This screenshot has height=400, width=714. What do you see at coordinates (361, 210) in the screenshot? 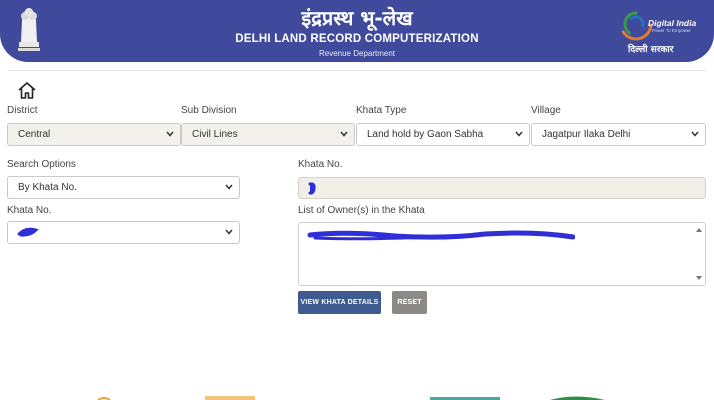
I see `owners-list-label: List of Owner(s) in the Khata` at bounding box center [361, 210].